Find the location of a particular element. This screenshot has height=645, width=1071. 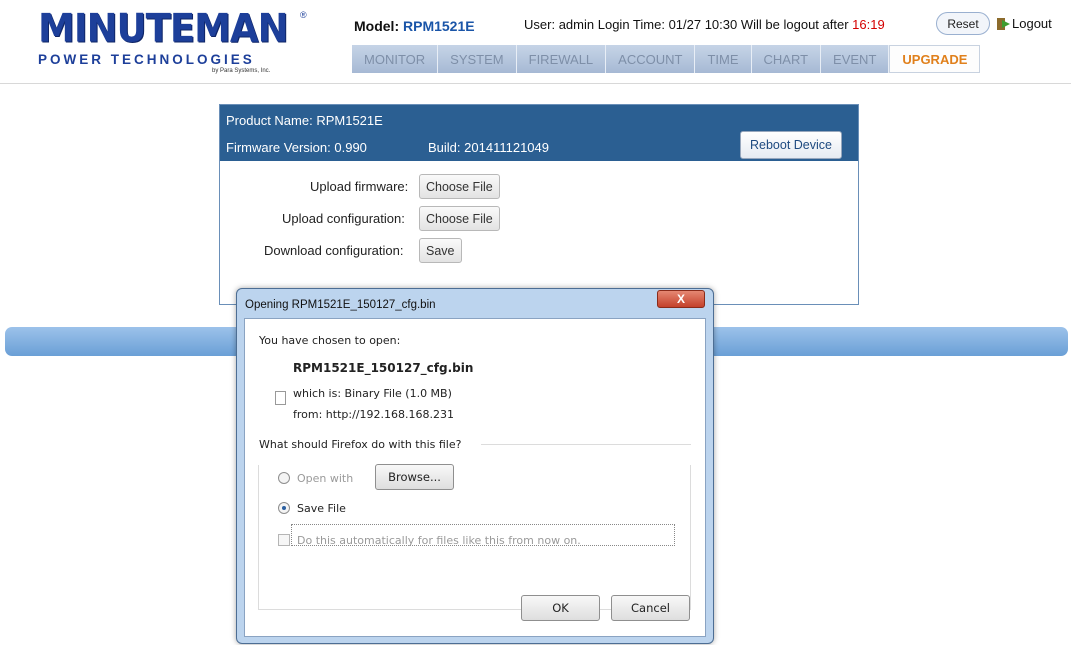

tab-system: SYSTEM is located at coordinates (477, 59).